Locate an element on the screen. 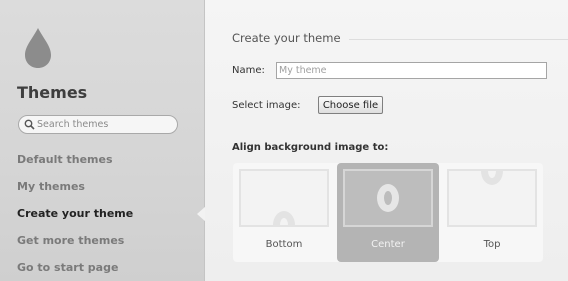 This screenshot has height=281, width=568. align-option-top: Top is located at coordinates (492, 212).